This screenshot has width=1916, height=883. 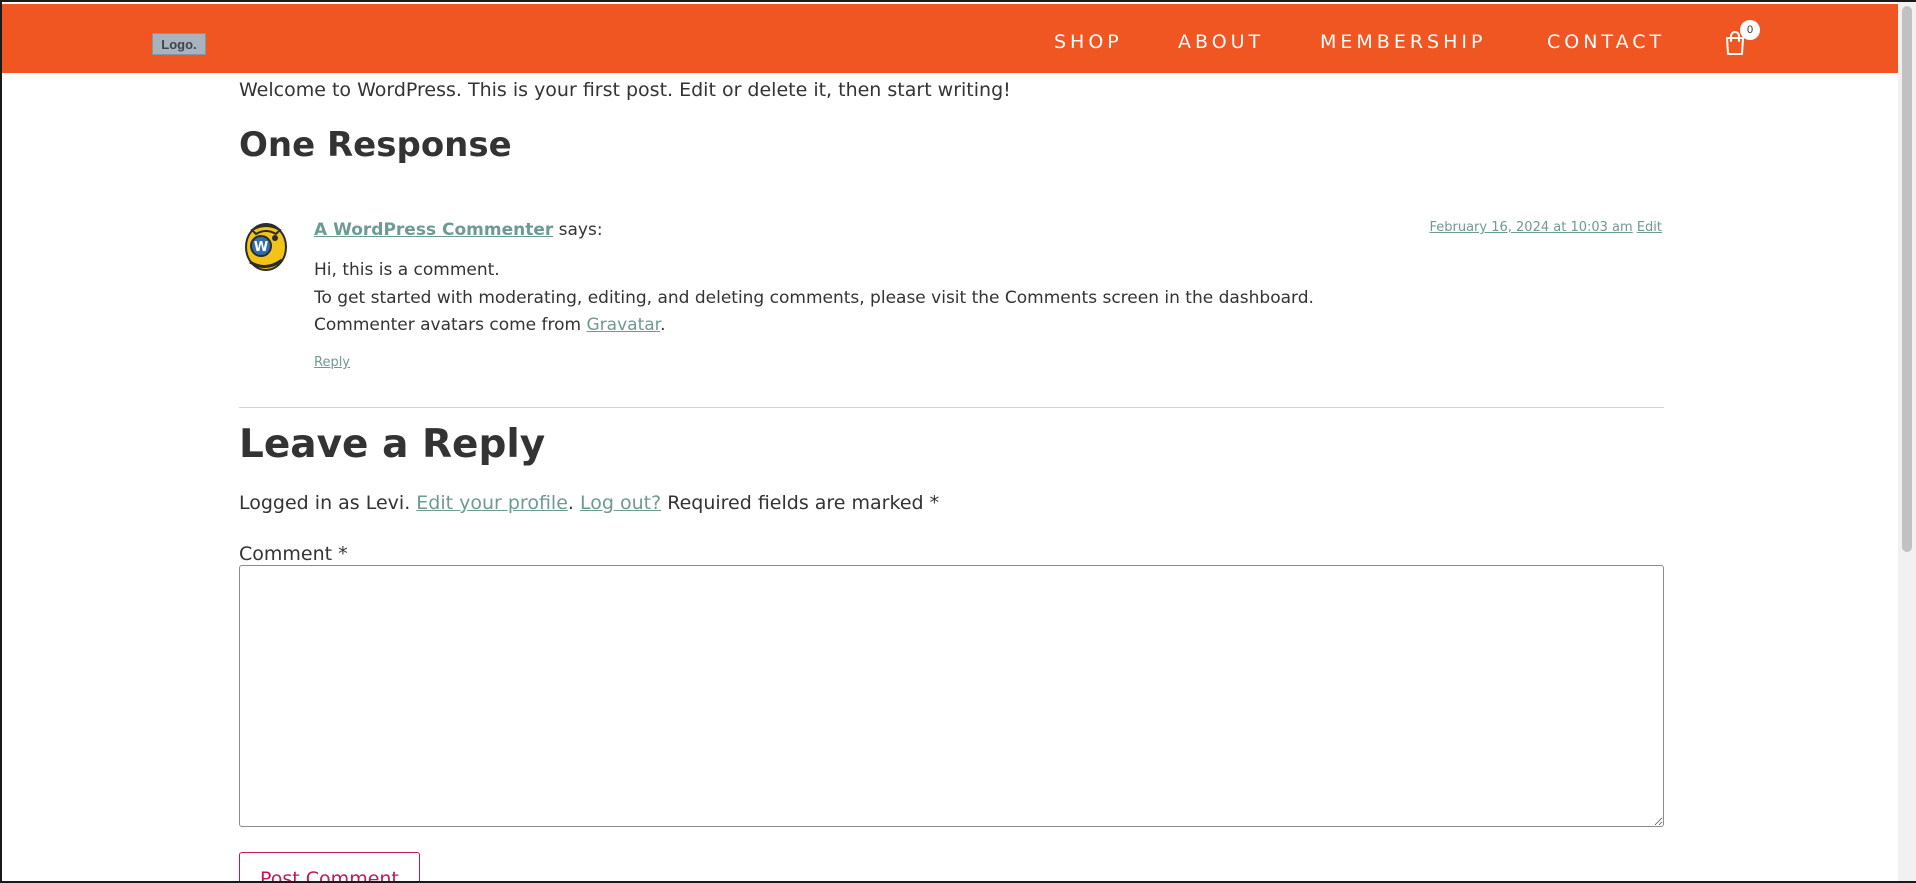 I want to click on svg-text: W, so click(x=261, y=247).